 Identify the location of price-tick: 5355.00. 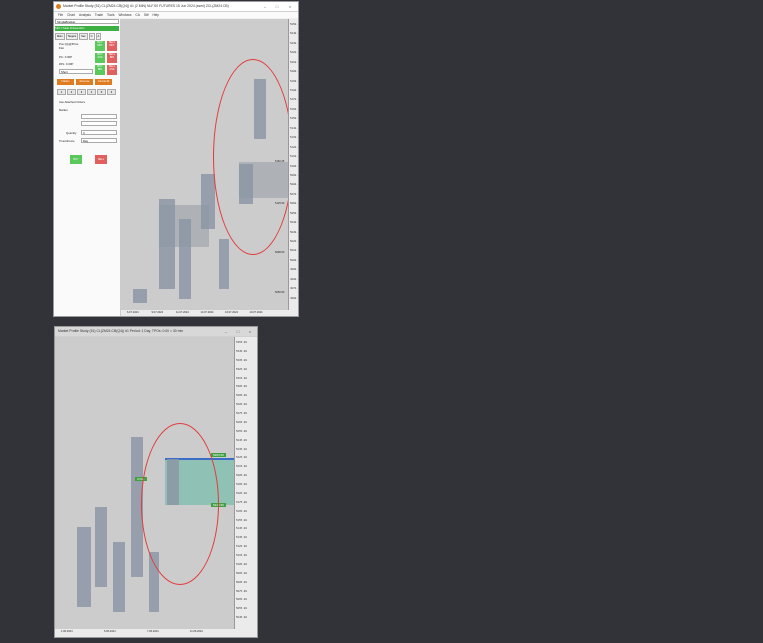
(241, 342).